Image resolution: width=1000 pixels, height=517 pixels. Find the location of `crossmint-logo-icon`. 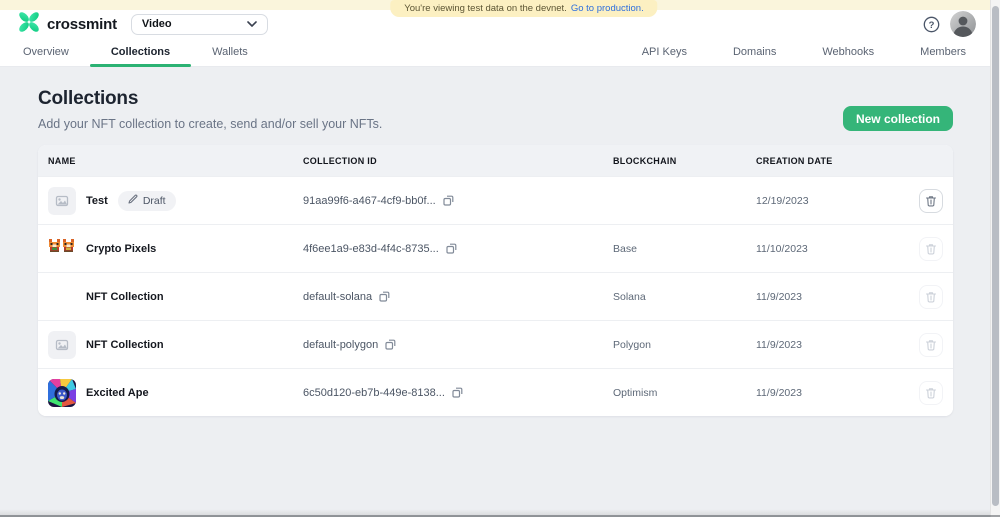

crossmint-logo-icon is located at coordinates (29, 24).